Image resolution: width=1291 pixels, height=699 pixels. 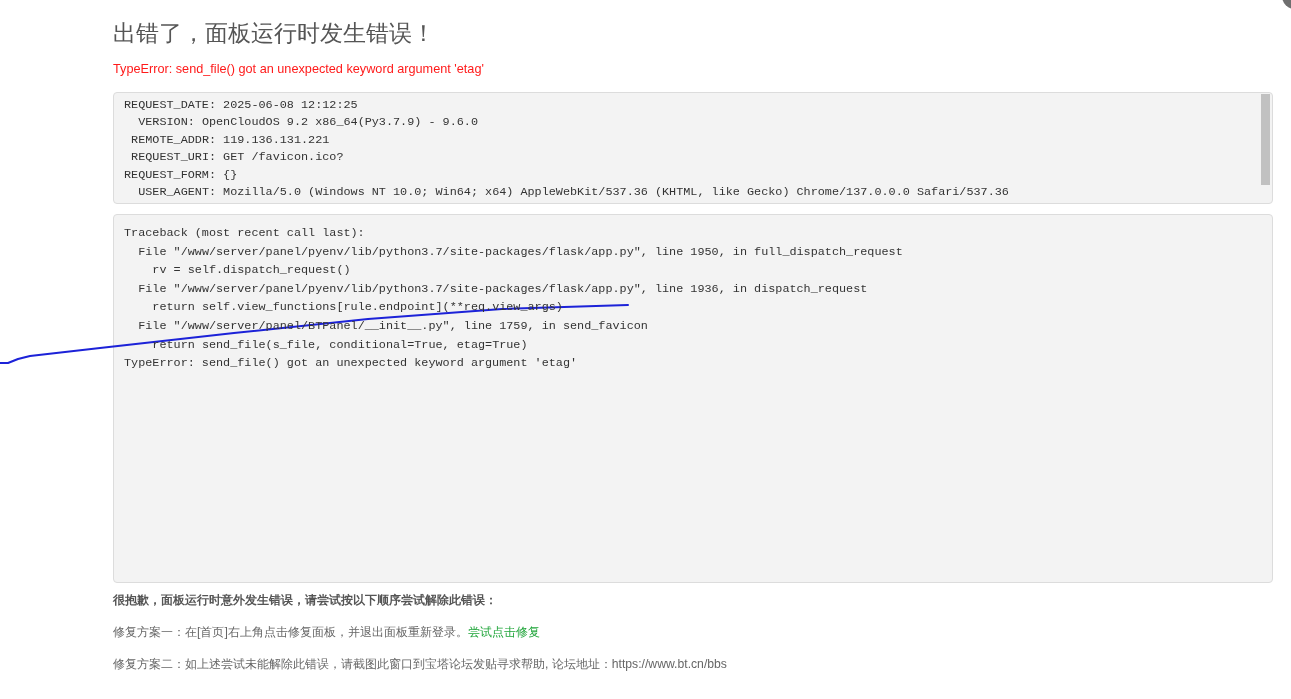 I want to click on code-line: File "/www/server/panel/pyenv/lib/python3.7/site-packages/flask/app.py", line 1950, in full_dispatch_request, so click(x=520, y=251).